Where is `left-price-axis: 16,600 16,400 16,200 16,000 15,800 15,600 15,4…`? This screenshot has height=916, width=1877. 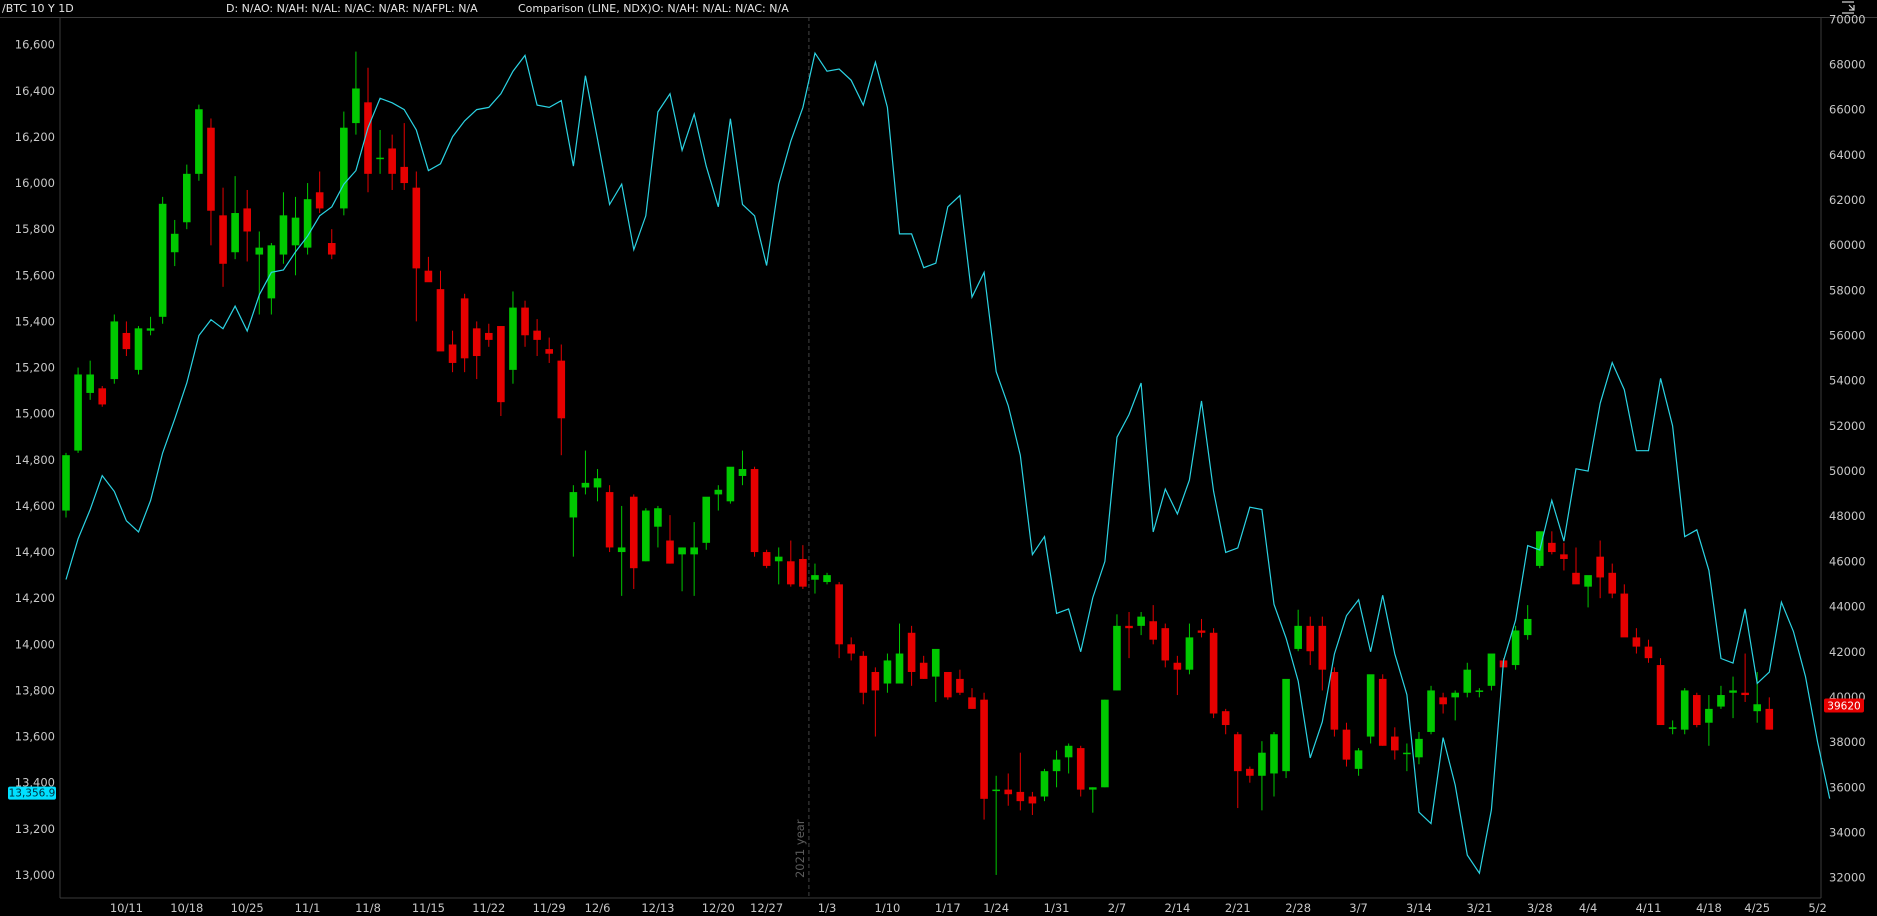 left-price-axis: 16,600 16,400 16,200 16,000 15,800 15,600 15,4… is located at coordinates (35, 460).